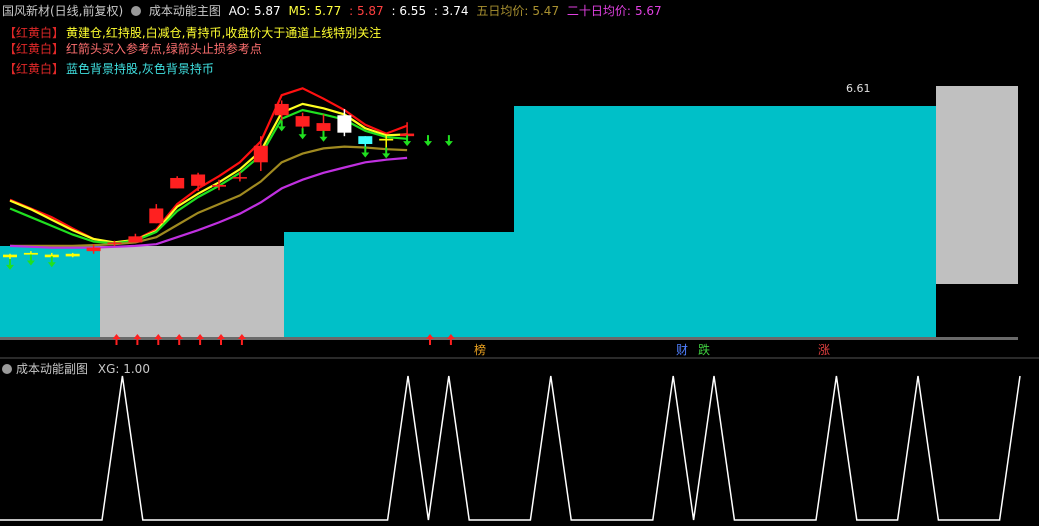  I want to click on value-5: : 3.74, so click(451, 11).